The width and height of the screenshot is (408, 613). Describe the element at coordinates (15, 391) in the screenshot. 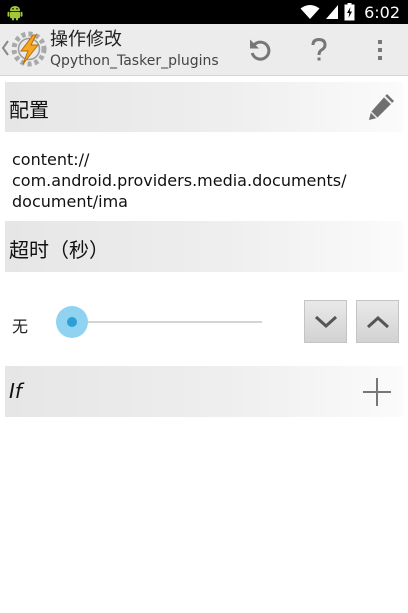

I see `if-section-title: If` at that location.